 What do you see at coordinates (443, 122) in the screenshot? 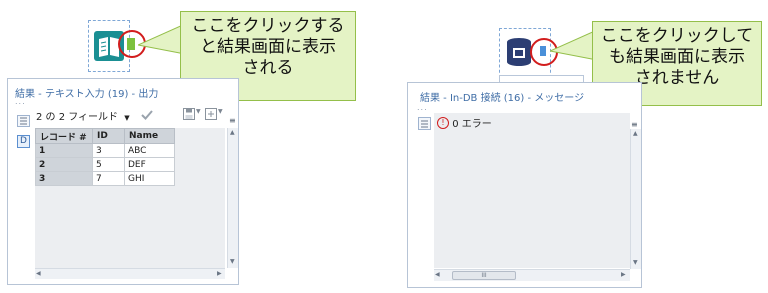
I see `error-icon: !` at bounding box center [443, 122].